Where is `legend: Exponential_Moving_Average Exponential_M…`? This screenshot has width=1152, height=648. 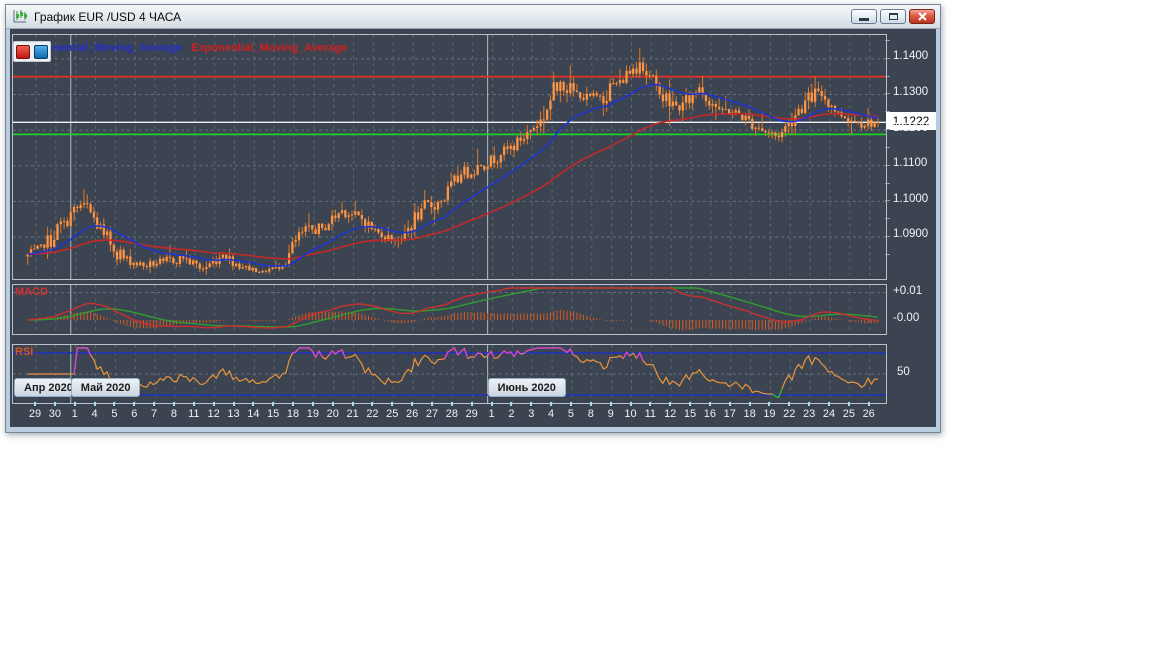
legend: Exponential_Moving_Average Exponential_M… is located at coordinates (186, 48).